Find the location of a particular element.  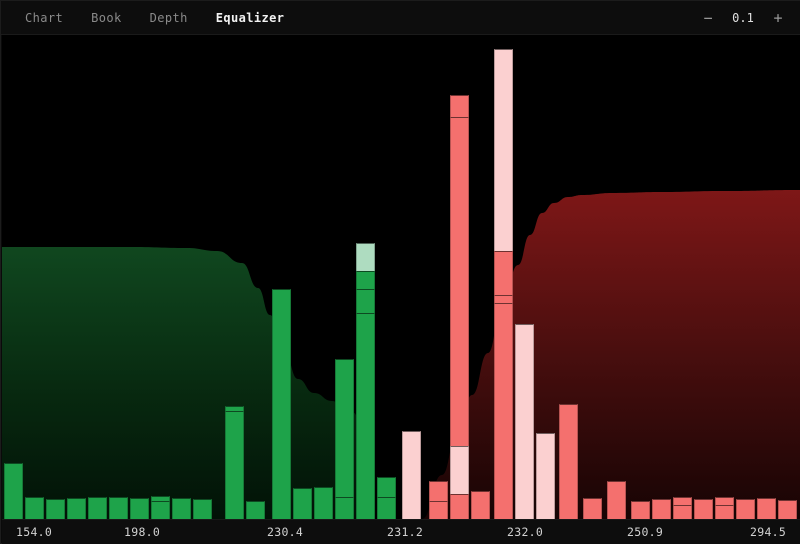

tab-equalizer: Equalizer is located at coordinates (250, 18).